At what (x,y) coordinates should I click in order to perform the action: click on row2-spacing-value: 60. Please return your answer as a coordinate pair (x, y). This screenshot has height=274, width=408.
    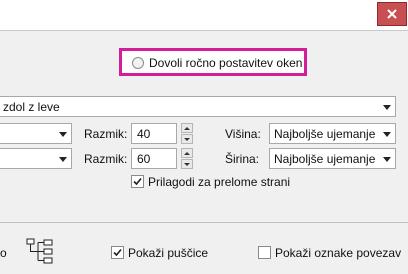
    Looking at the image, I should click on (144, 159).